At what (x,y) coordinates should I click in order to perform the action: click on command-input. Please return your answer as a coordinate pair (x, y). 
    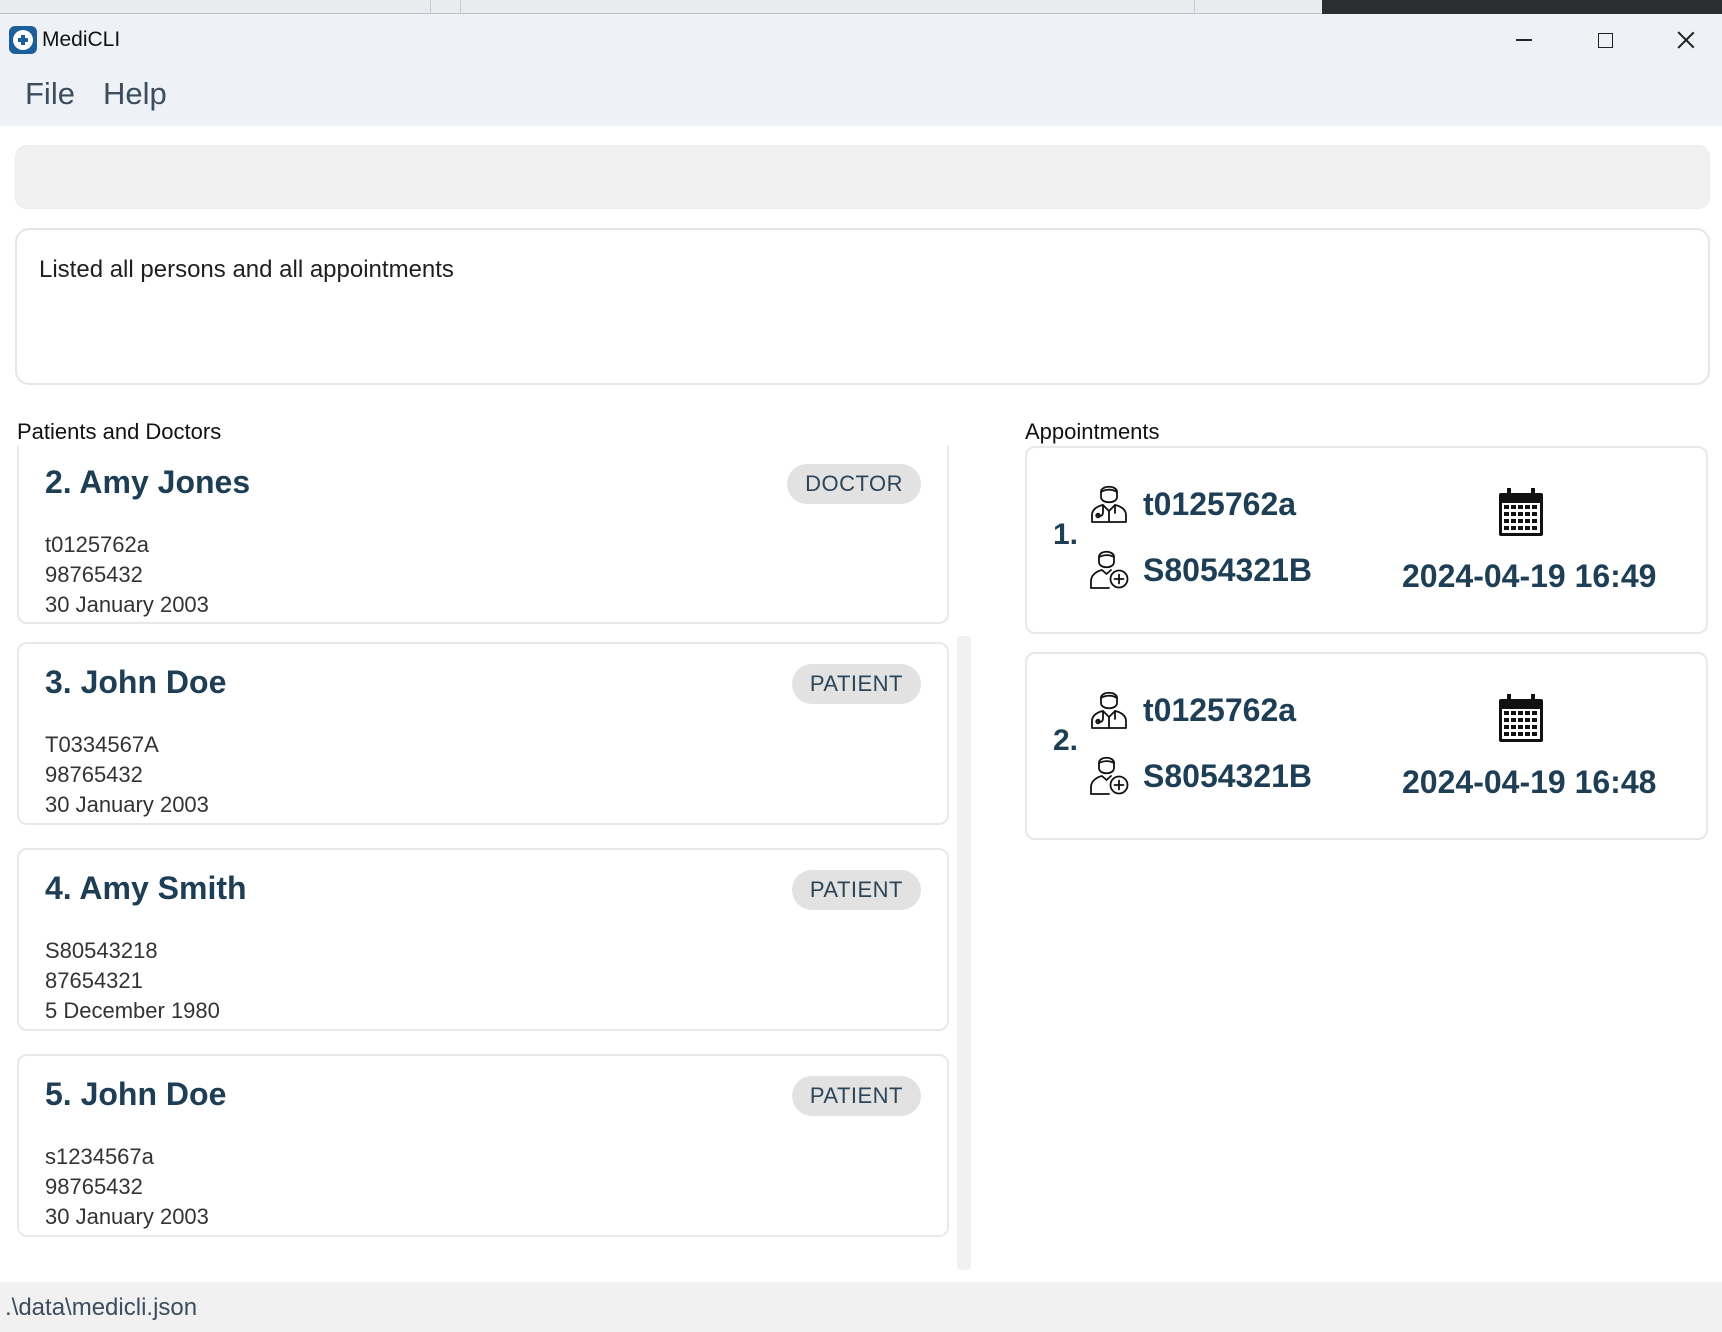
    Looking at the image, I should click on (862, 177).